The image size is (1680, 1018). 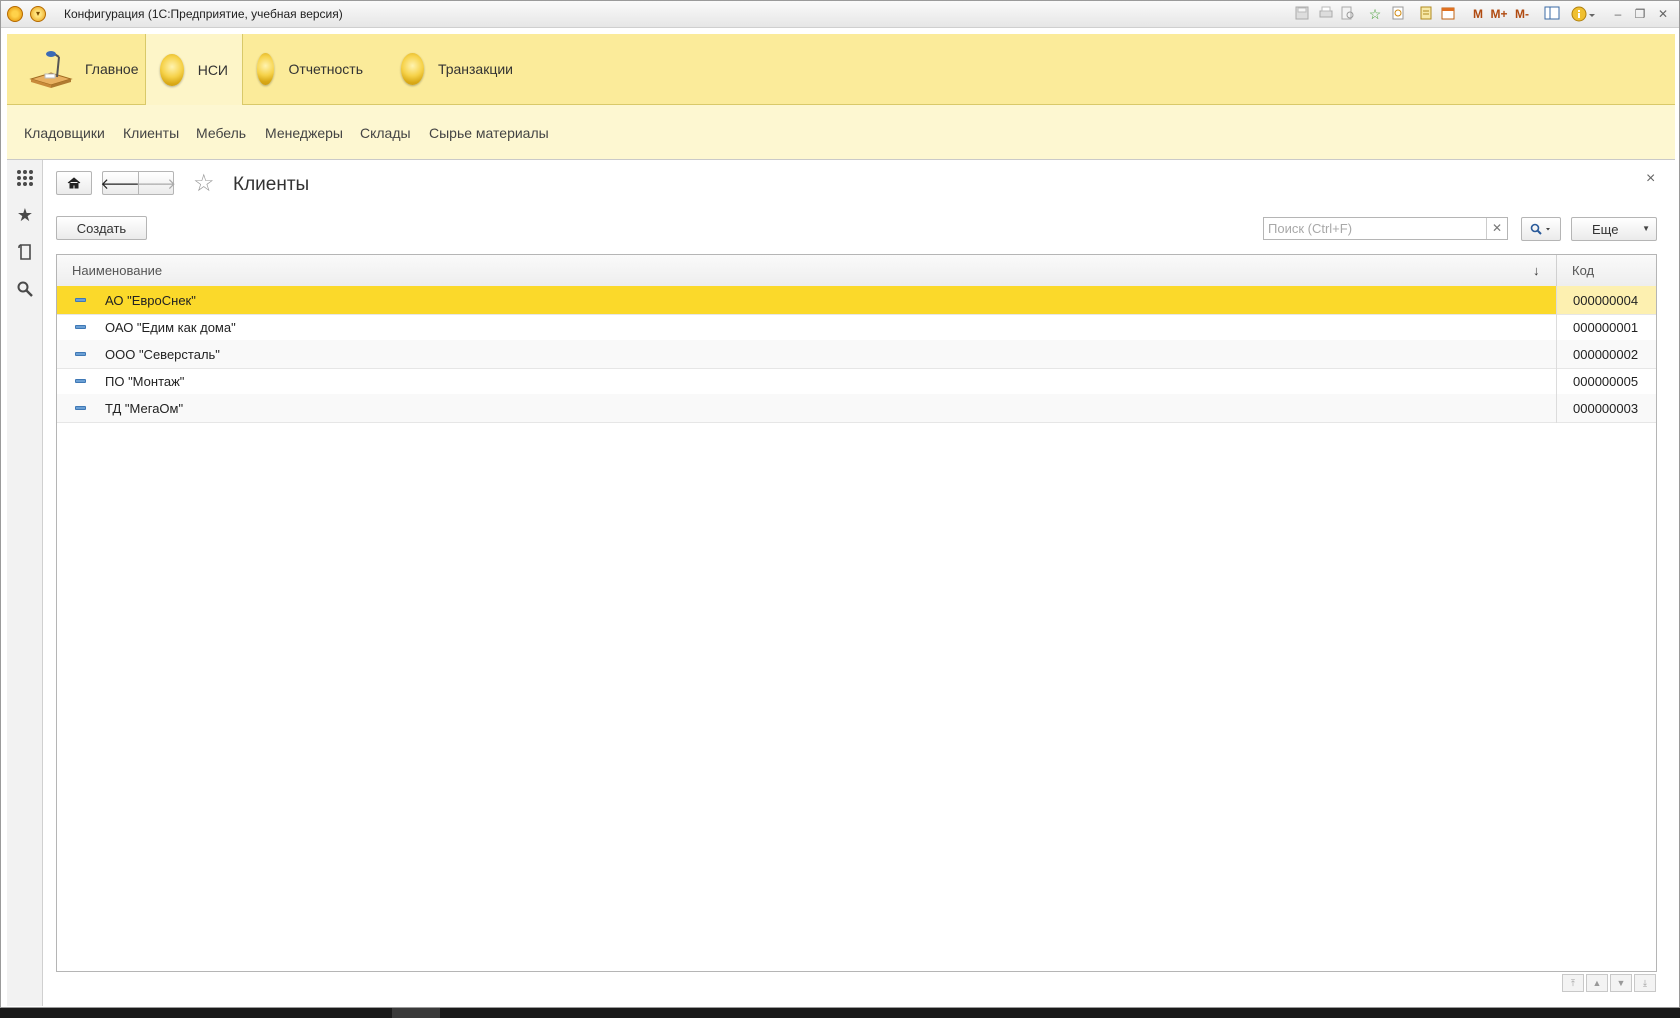 I want to click on arrow-right-icon: 🡒, so click(x=156, y=184).